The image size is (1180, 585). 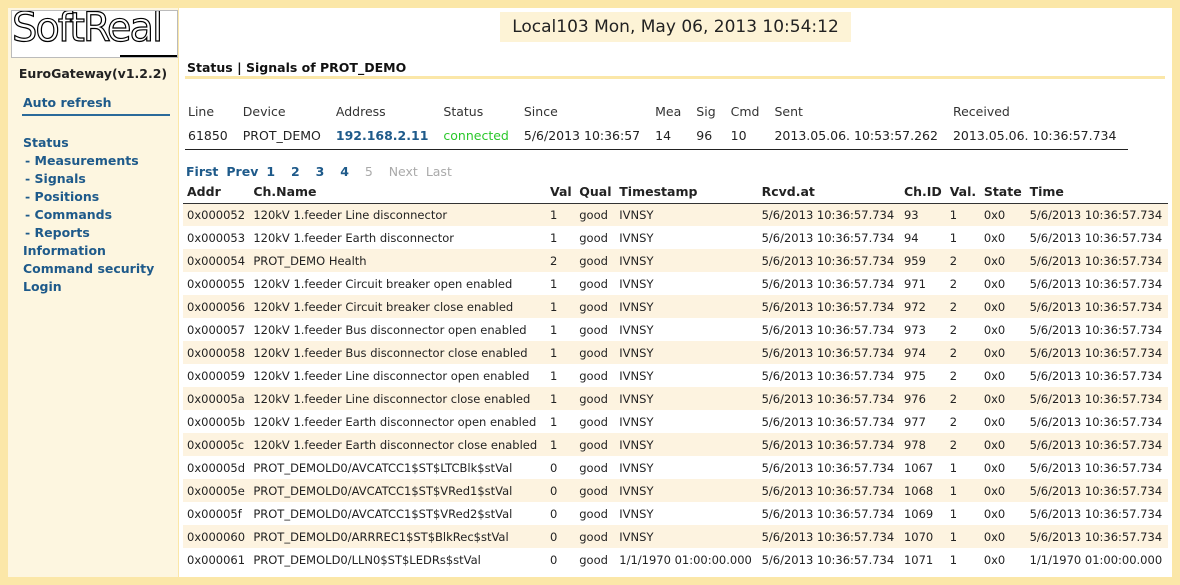 I want to click on sidebar-link-login: Login, so click(x=42, y=286).